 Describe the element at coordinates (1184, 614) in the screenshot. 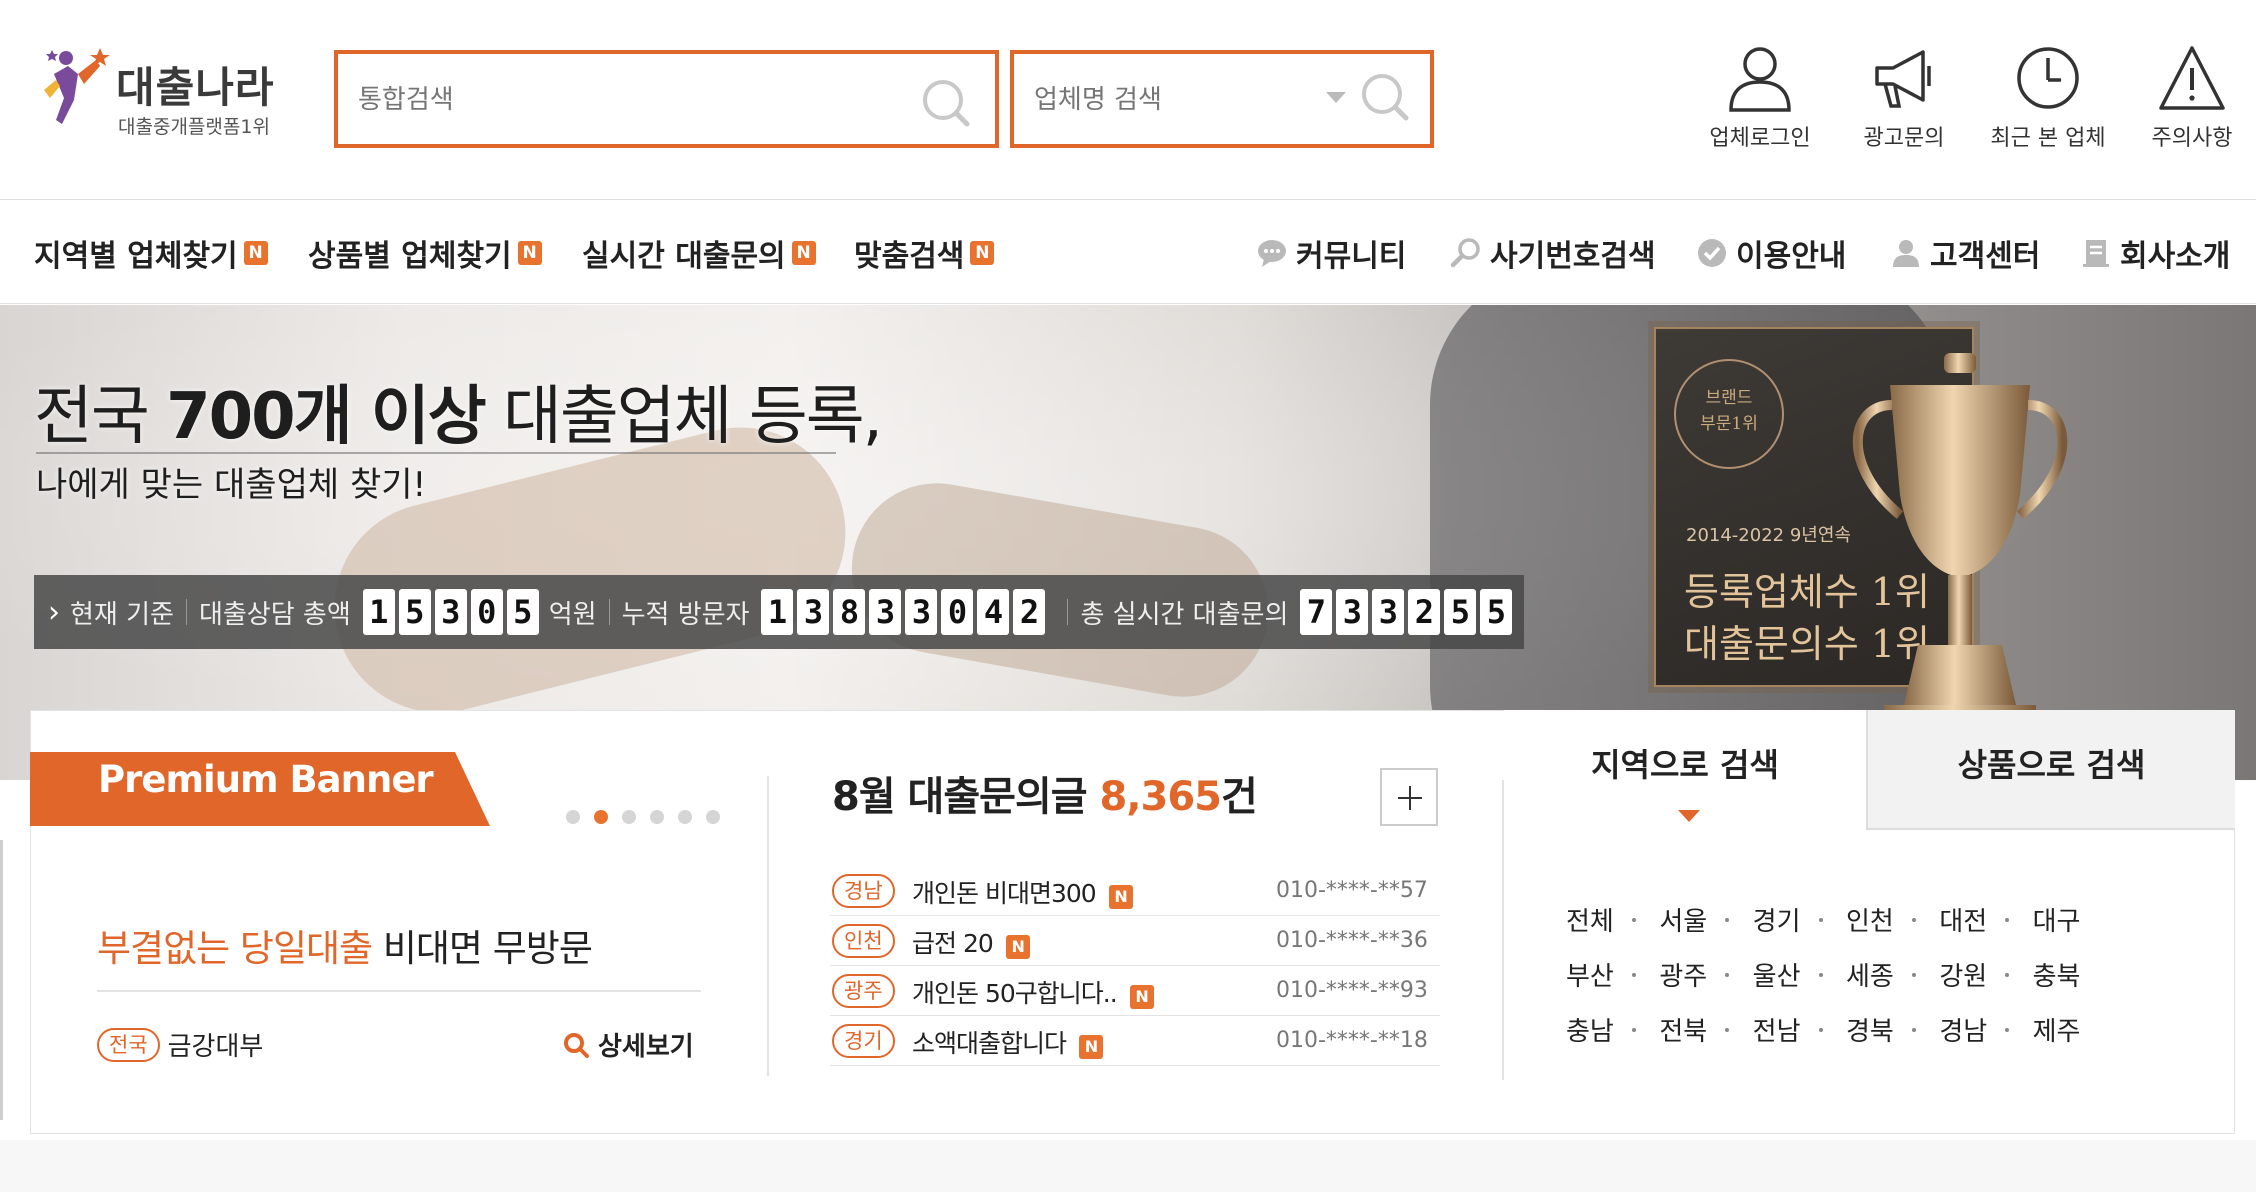

I see `stats-inquiries-label: 총 실시간 대출문의` at that location.